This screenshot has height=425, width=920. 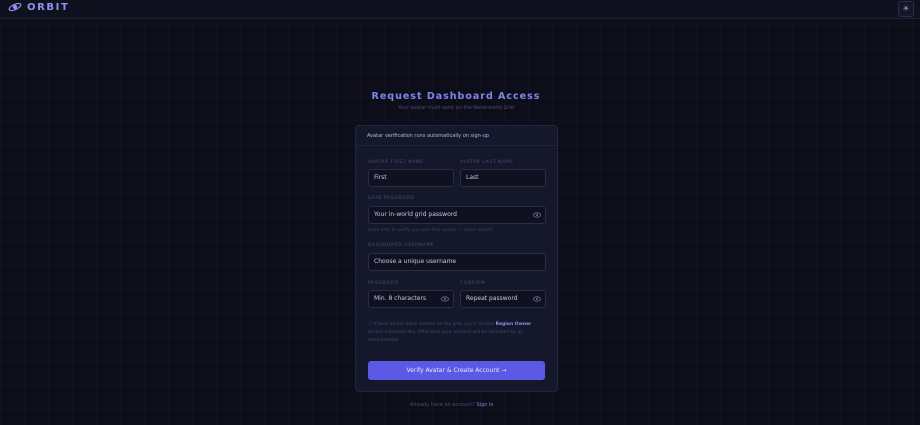 I want to click on grid-password-label: GRID PASSWORD, so click(x=391, y=198).